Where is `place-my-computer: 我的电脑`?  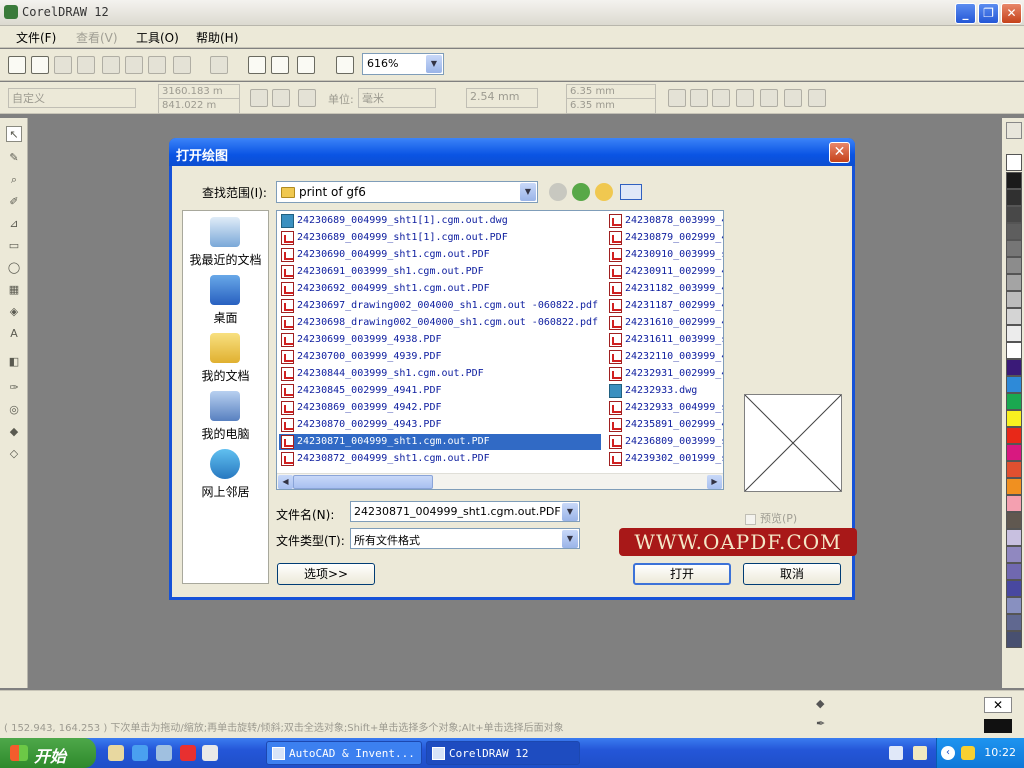 place-my-computer: 我的电脑 is located at coordinates (225, 416).